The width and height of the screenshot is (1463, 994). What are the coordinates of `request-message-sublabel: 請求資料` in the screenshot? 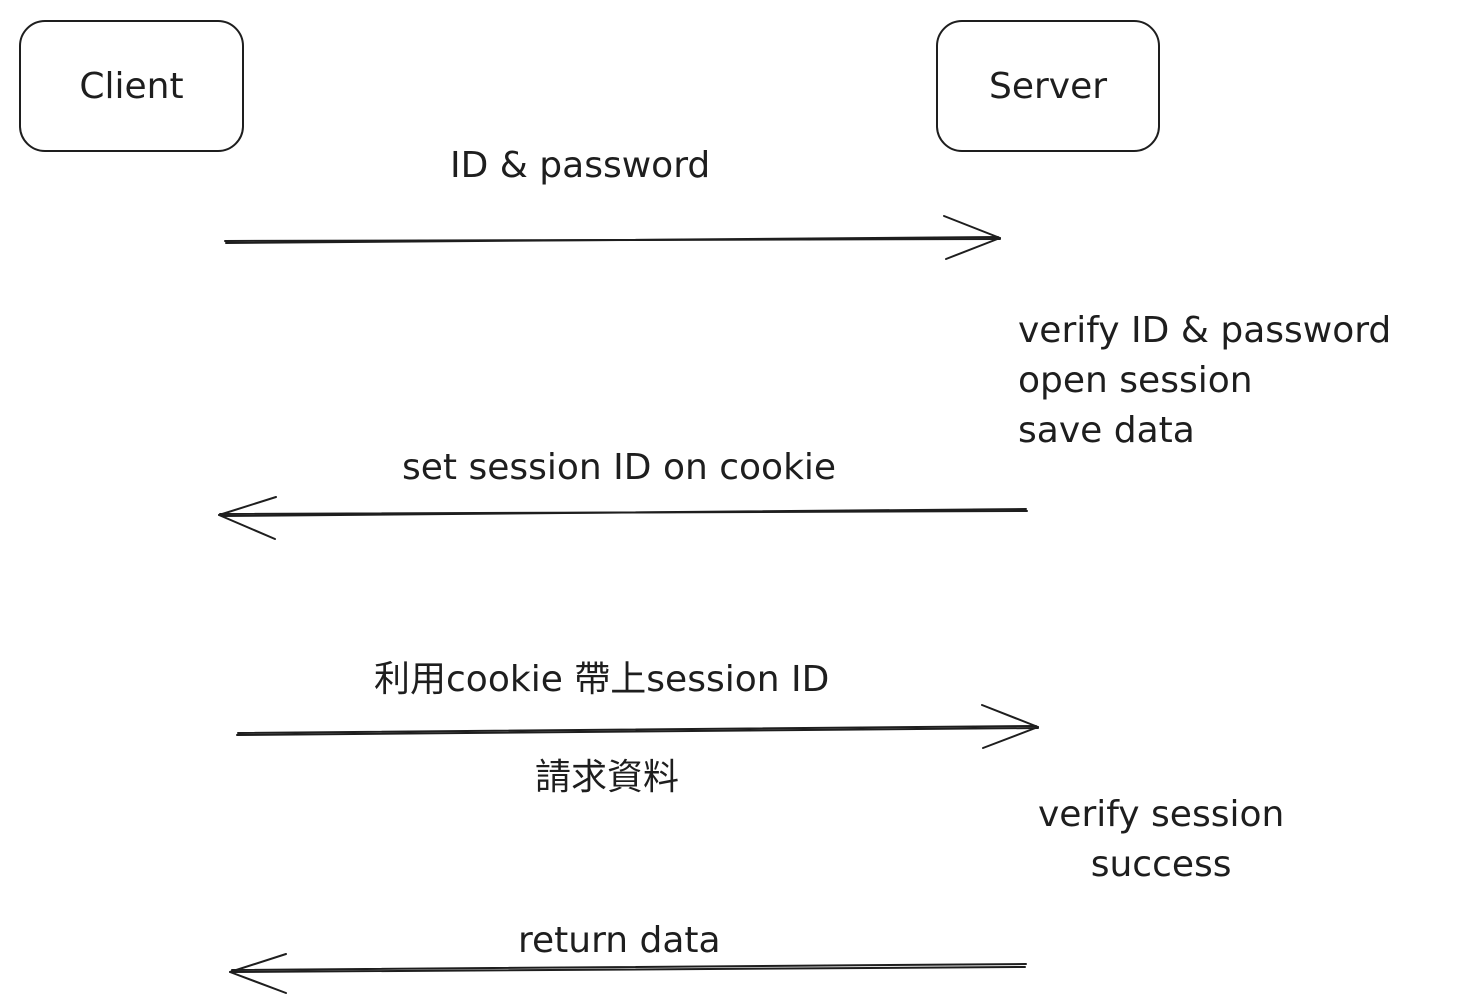 It's located at (607, 777).